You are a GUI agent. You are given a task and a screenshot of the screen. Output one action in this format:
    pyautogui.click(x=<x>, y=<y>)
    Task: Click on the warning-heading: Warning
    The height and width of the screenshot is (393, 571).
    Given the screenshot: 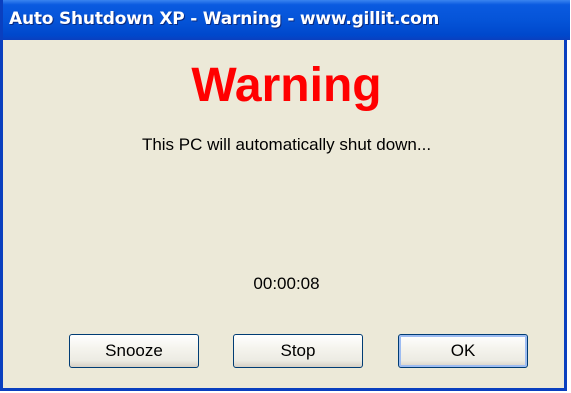 What is the action you would take?
    pyautogui.click(x=286, y=85)
    